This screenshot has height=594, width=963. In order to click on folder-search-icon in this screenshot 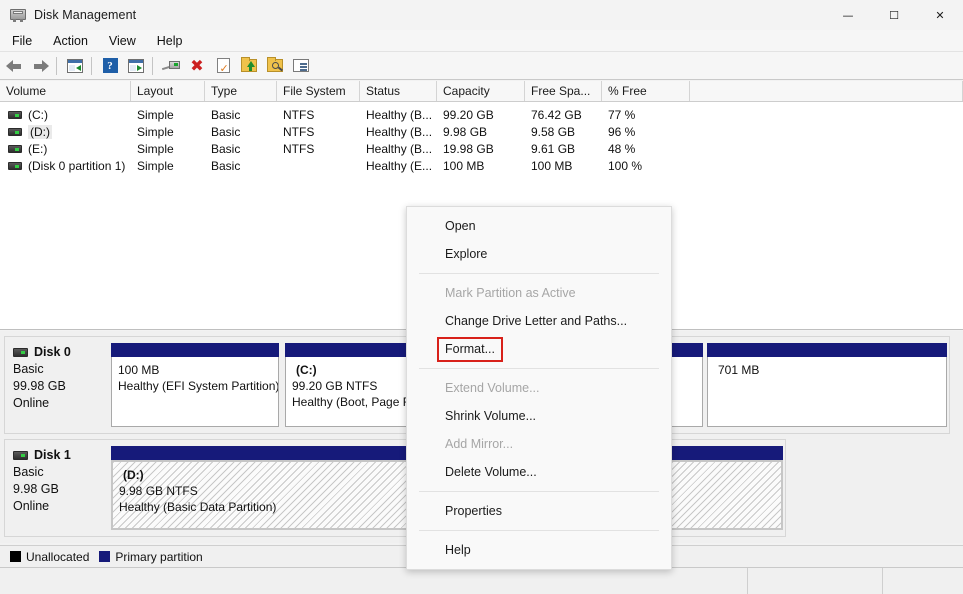, I will do `click(275, 64)`.